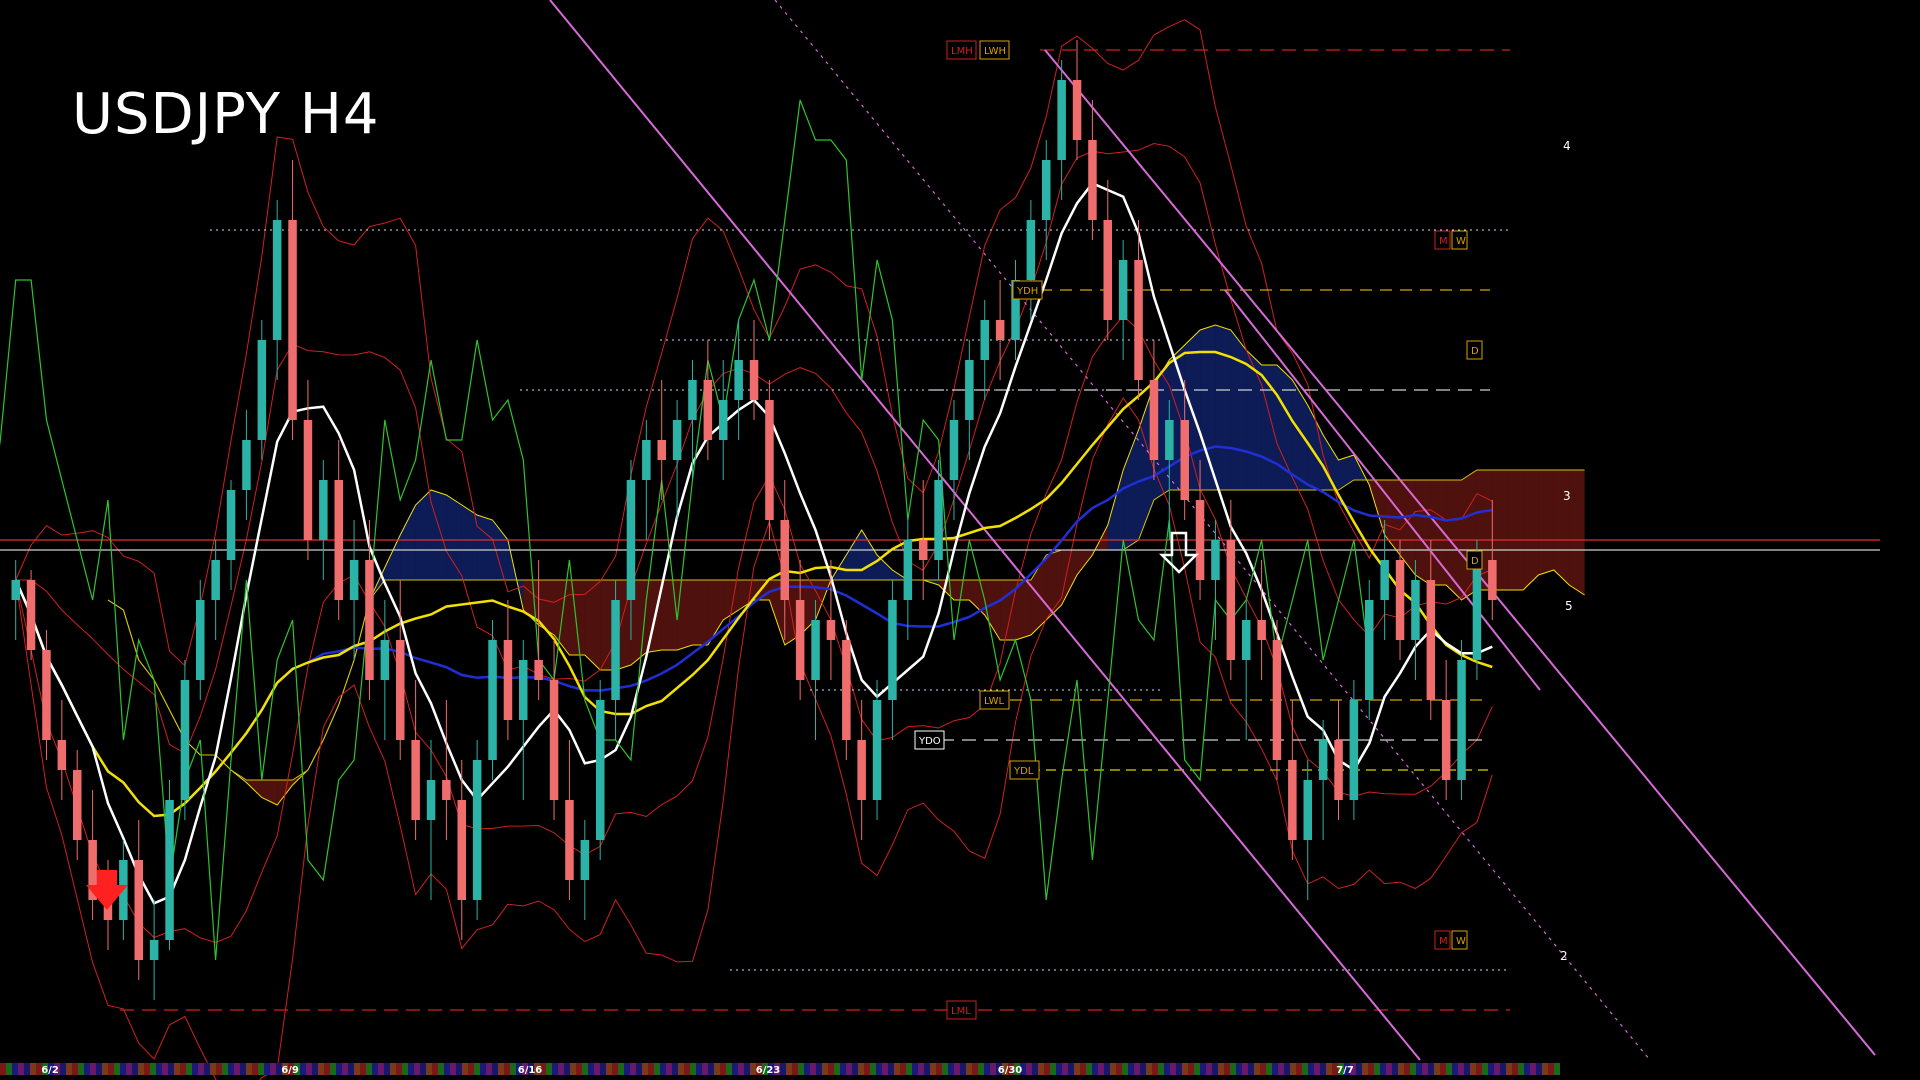 The width and height of the screenshot is (1920, 1080). What do you see at coordinates (1461, 941) in the screenshot?
I see `level-label-text: W` at bounding box center [1461, 941].